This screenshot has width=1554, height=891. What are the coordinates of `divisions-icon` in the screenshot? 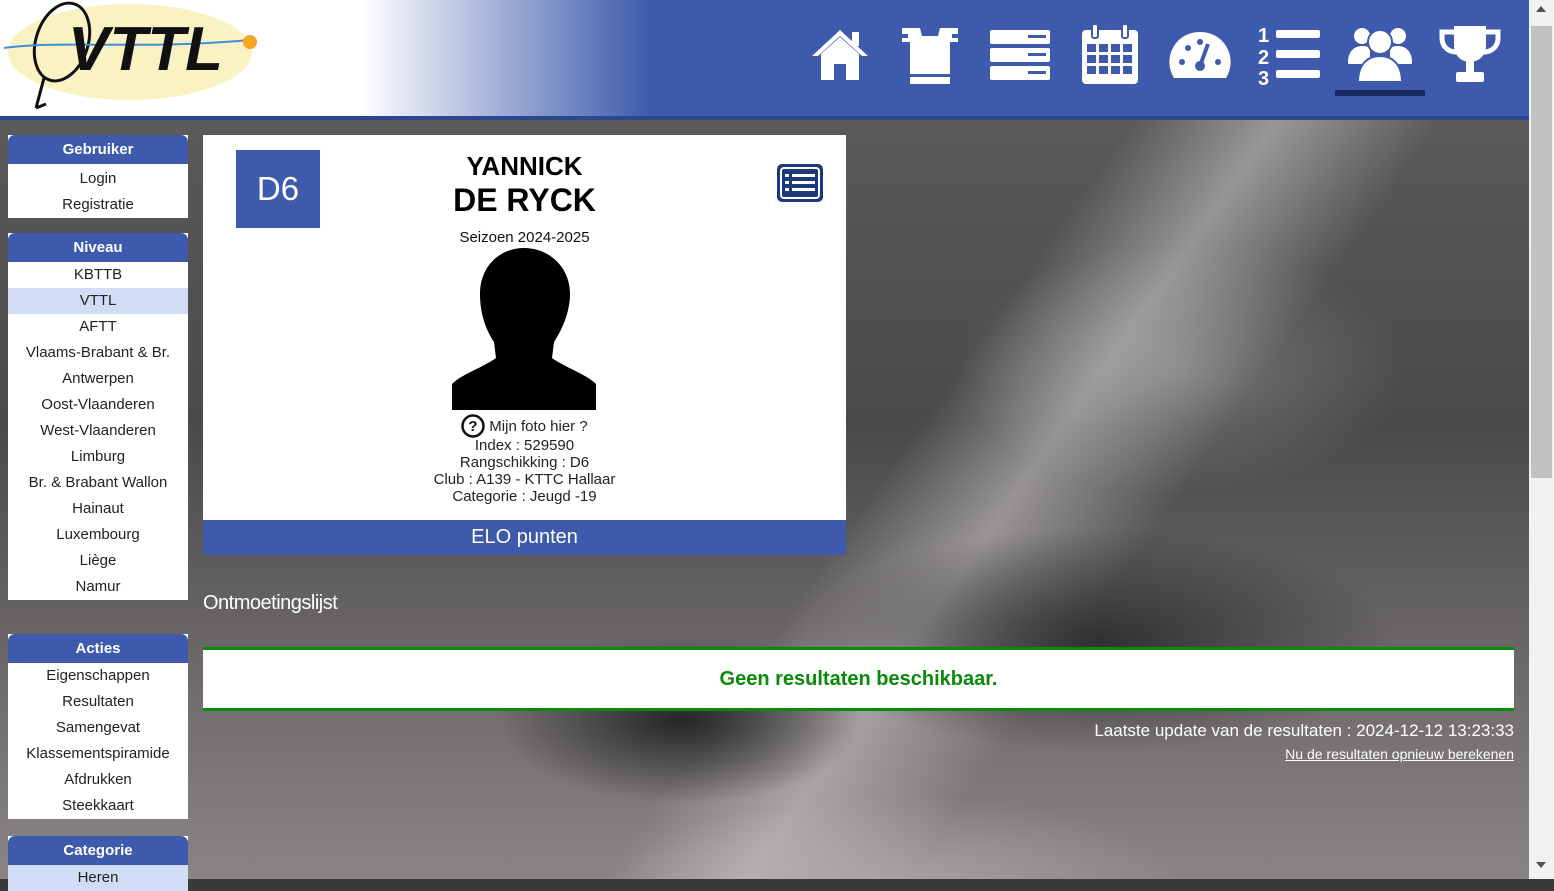 It's located at (1020, 55).